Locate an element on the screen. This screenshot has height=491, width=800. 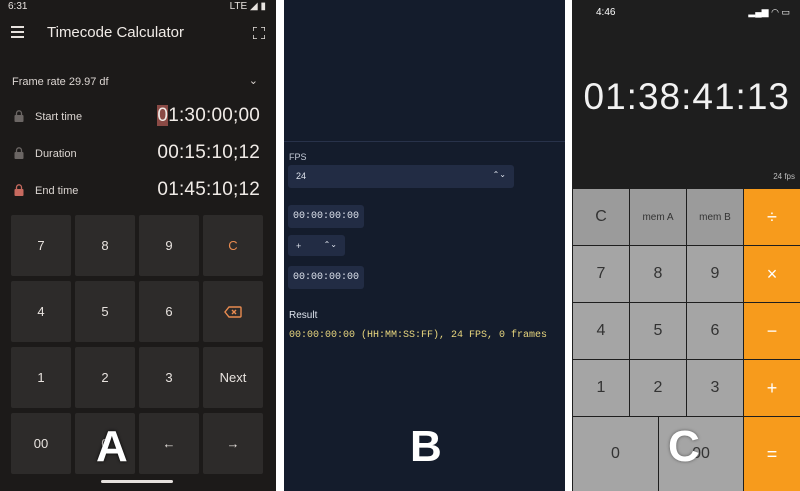
end-time-label: End time is located at coordinates (57, 191).